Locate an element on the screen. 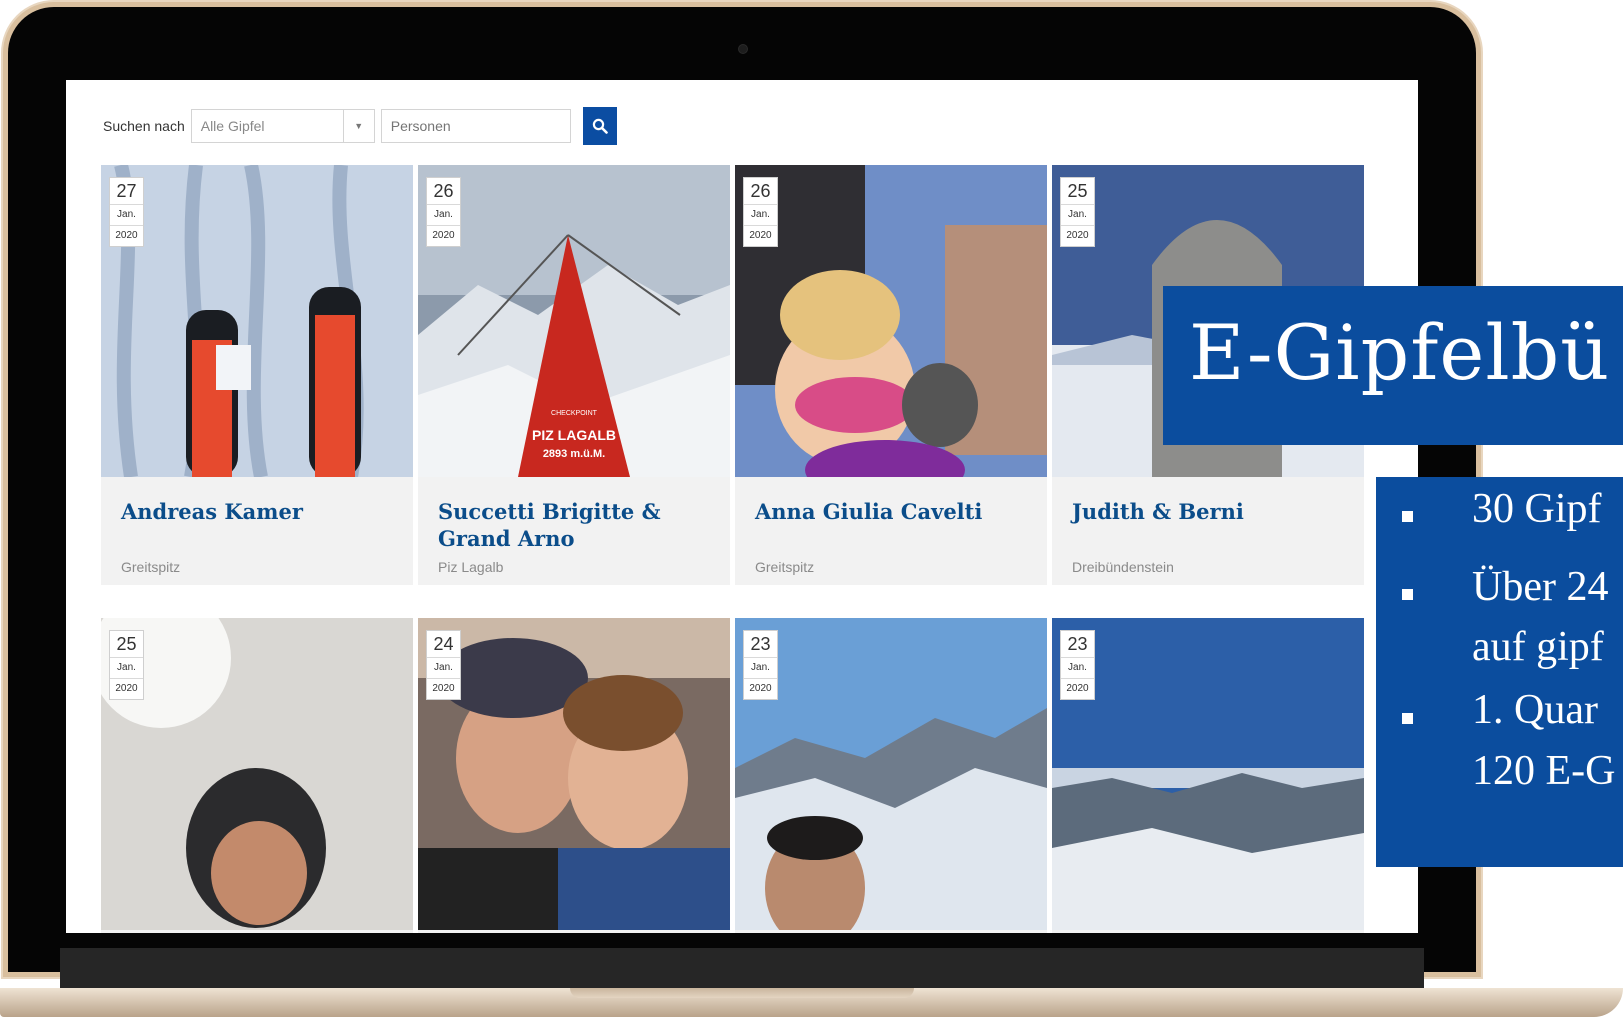 The height and width of the screenshot is (1017, 1623). entry-photo: 24 Jan. 2020 is located at coordinates (574, 774).